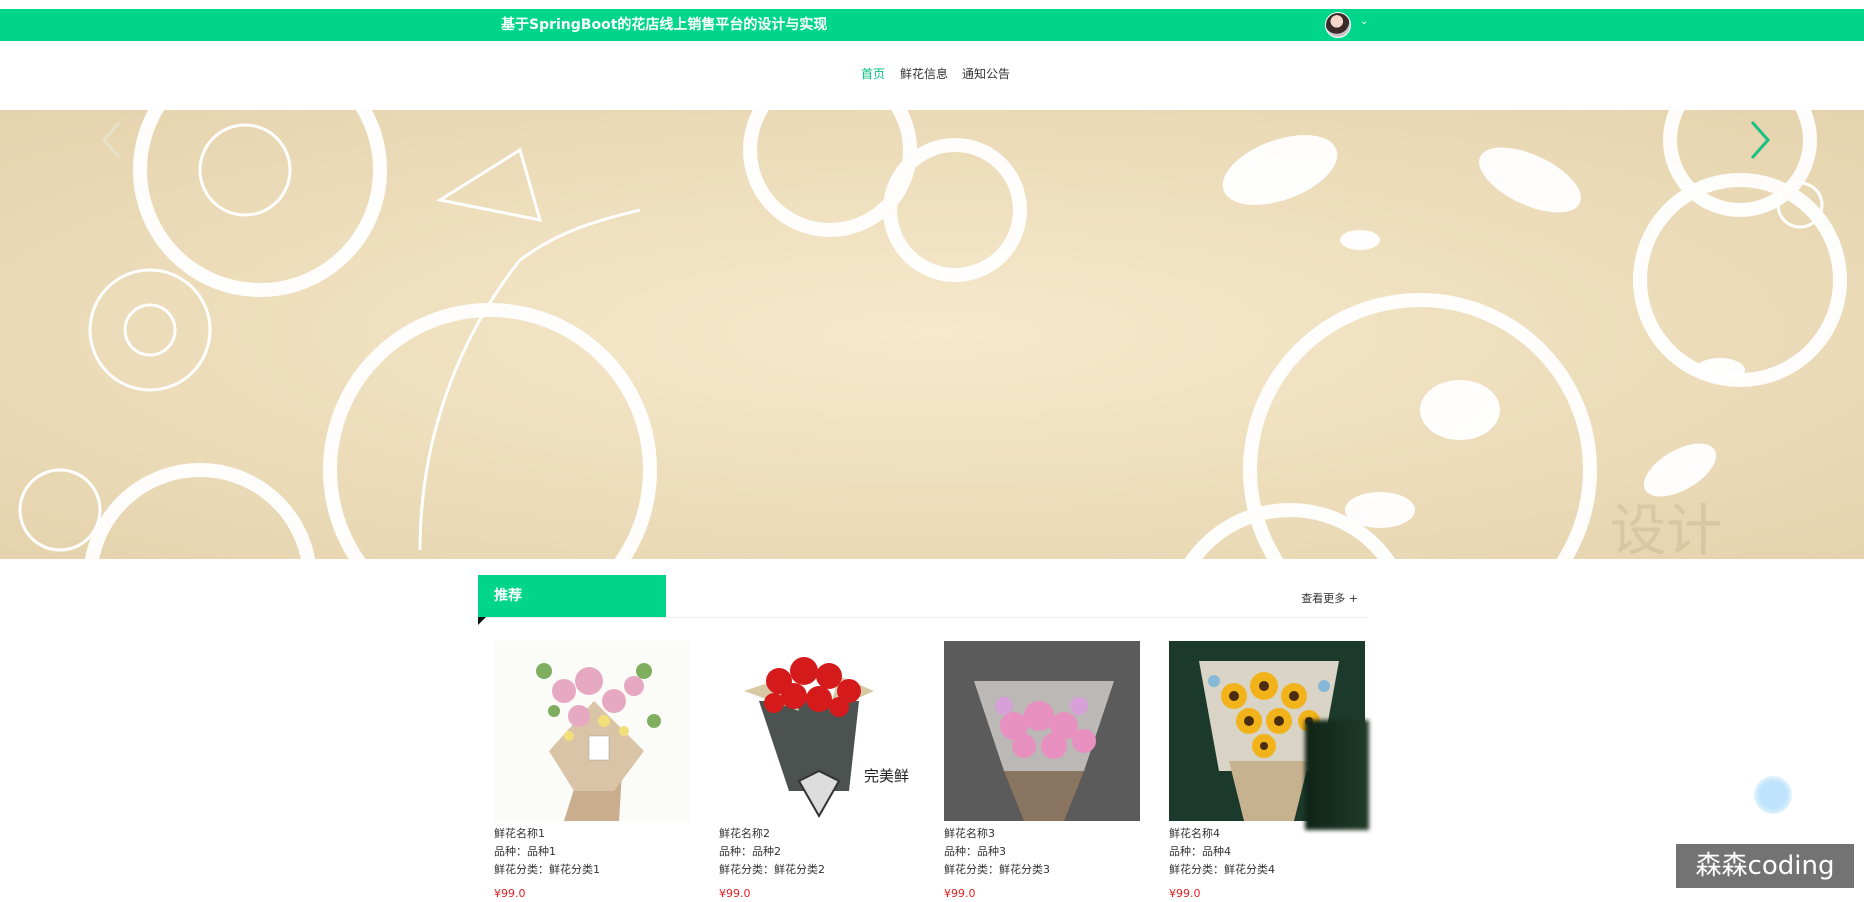 The height and width of the screenshot is (902, 1864). I want to click on top-header-bar: 基于SpringBoot的花店线上销售平台的设计与实现 ⌄, so click(932, 25).